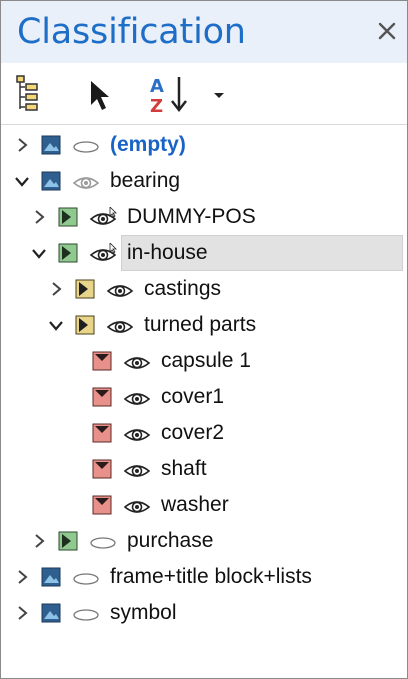  I want to click on tree-item-label: turned parts, so click(200, 324).